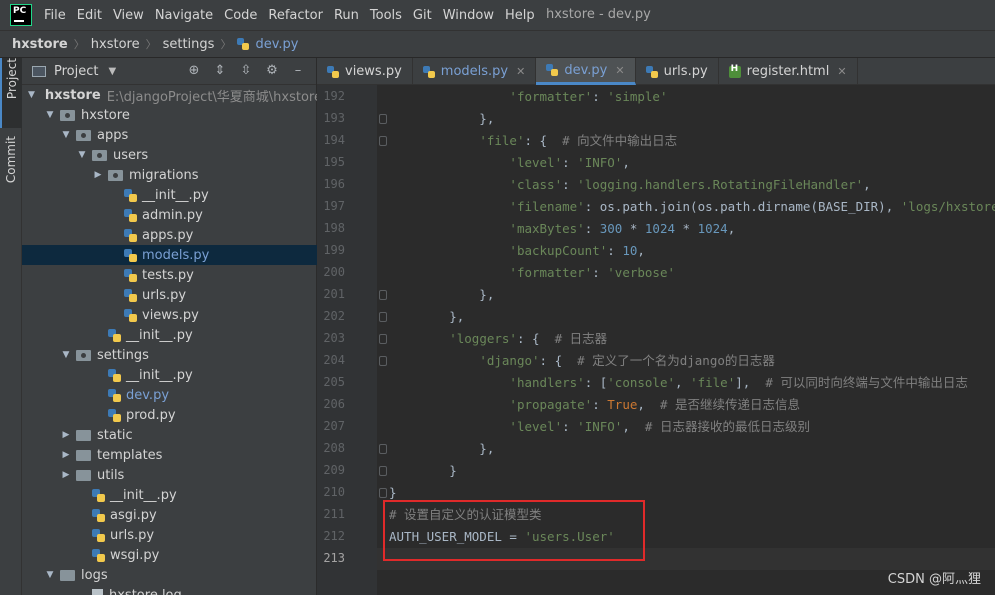 Image resolution: width=995 pixels, height=595 pixels. I want to click on breadcrumb-item: dev.py, so click(276, 44).